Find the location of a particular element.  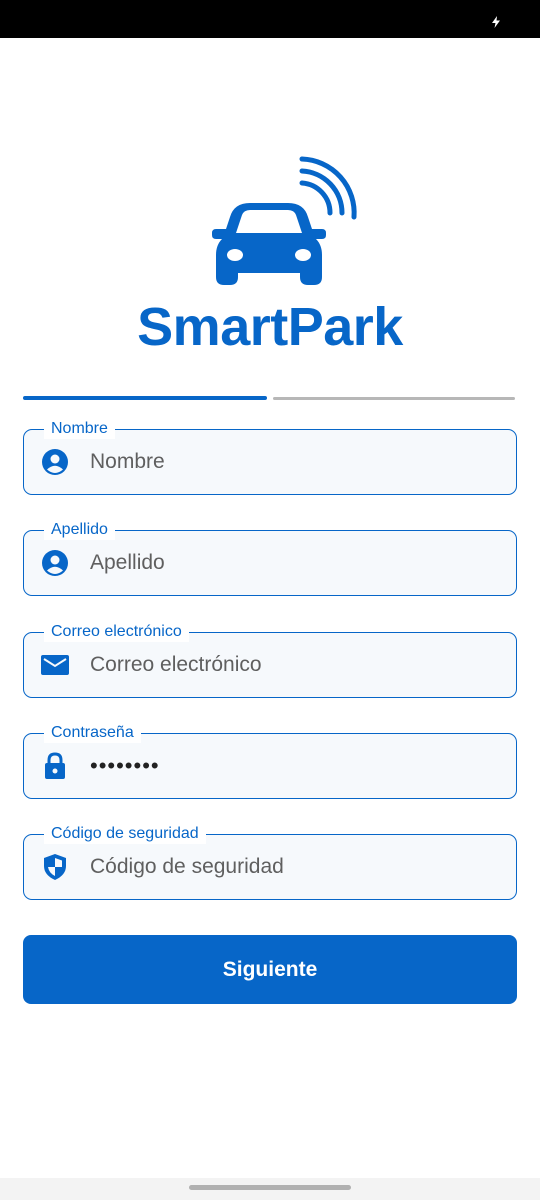

first-name-input: Nombre is located at coordinates (295, 462).